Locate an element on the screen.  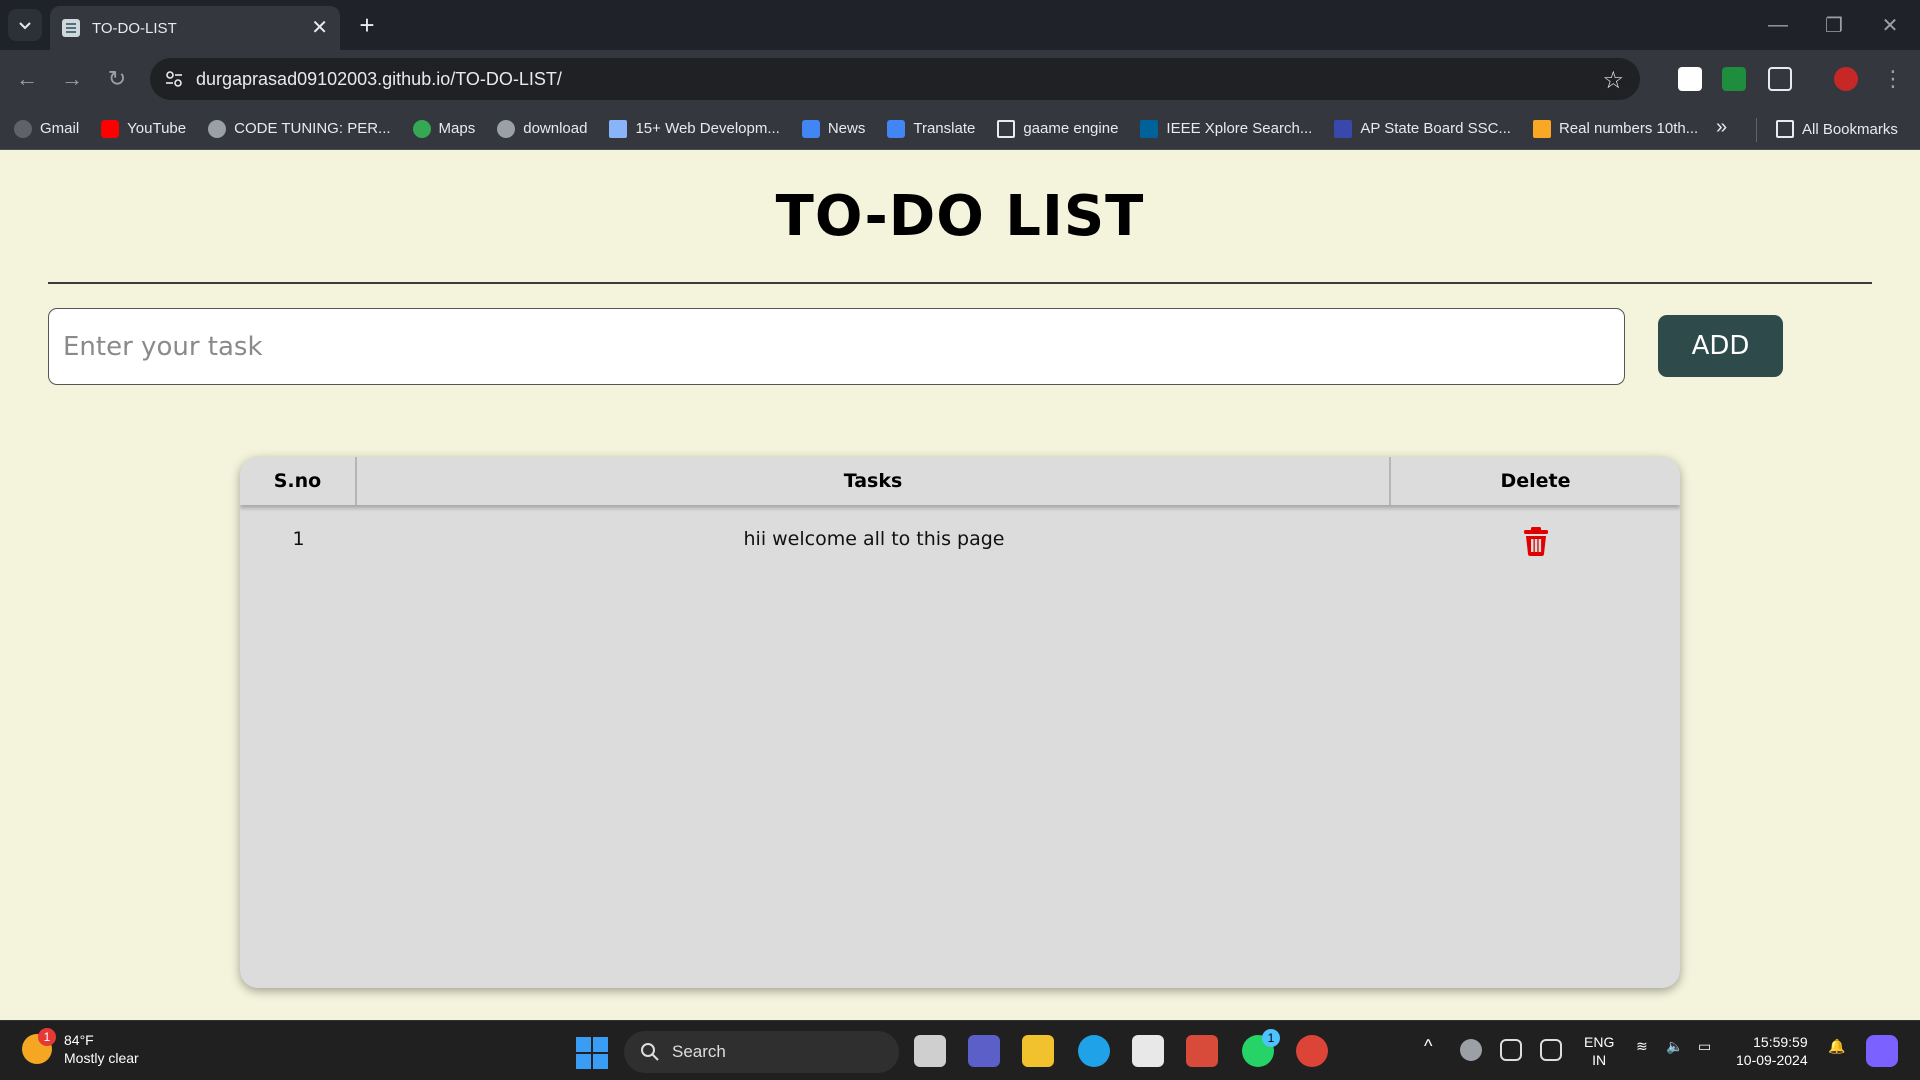
browser-tab-bar: TO-DO-LIST ✕ + — ❐ ✕ is located at coordinates (960, 25).